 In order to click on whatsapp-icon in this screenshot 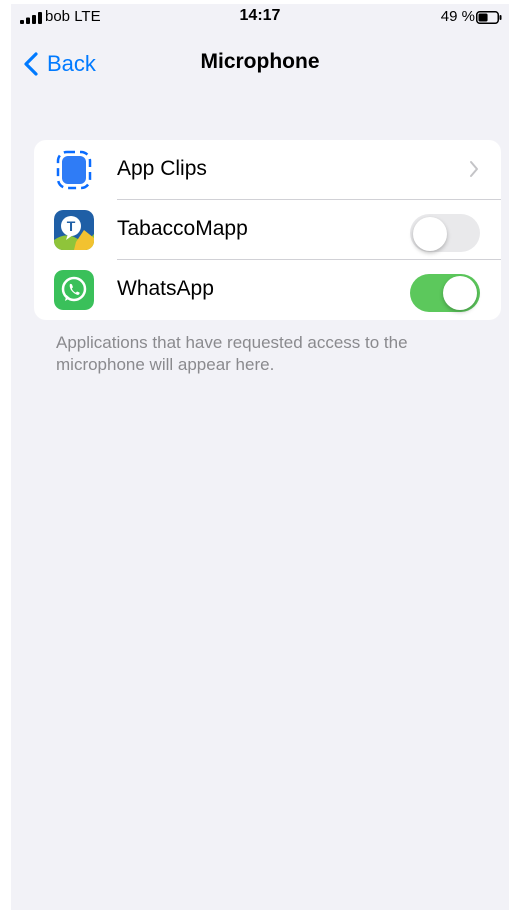, I will do `click(74, 290)`.